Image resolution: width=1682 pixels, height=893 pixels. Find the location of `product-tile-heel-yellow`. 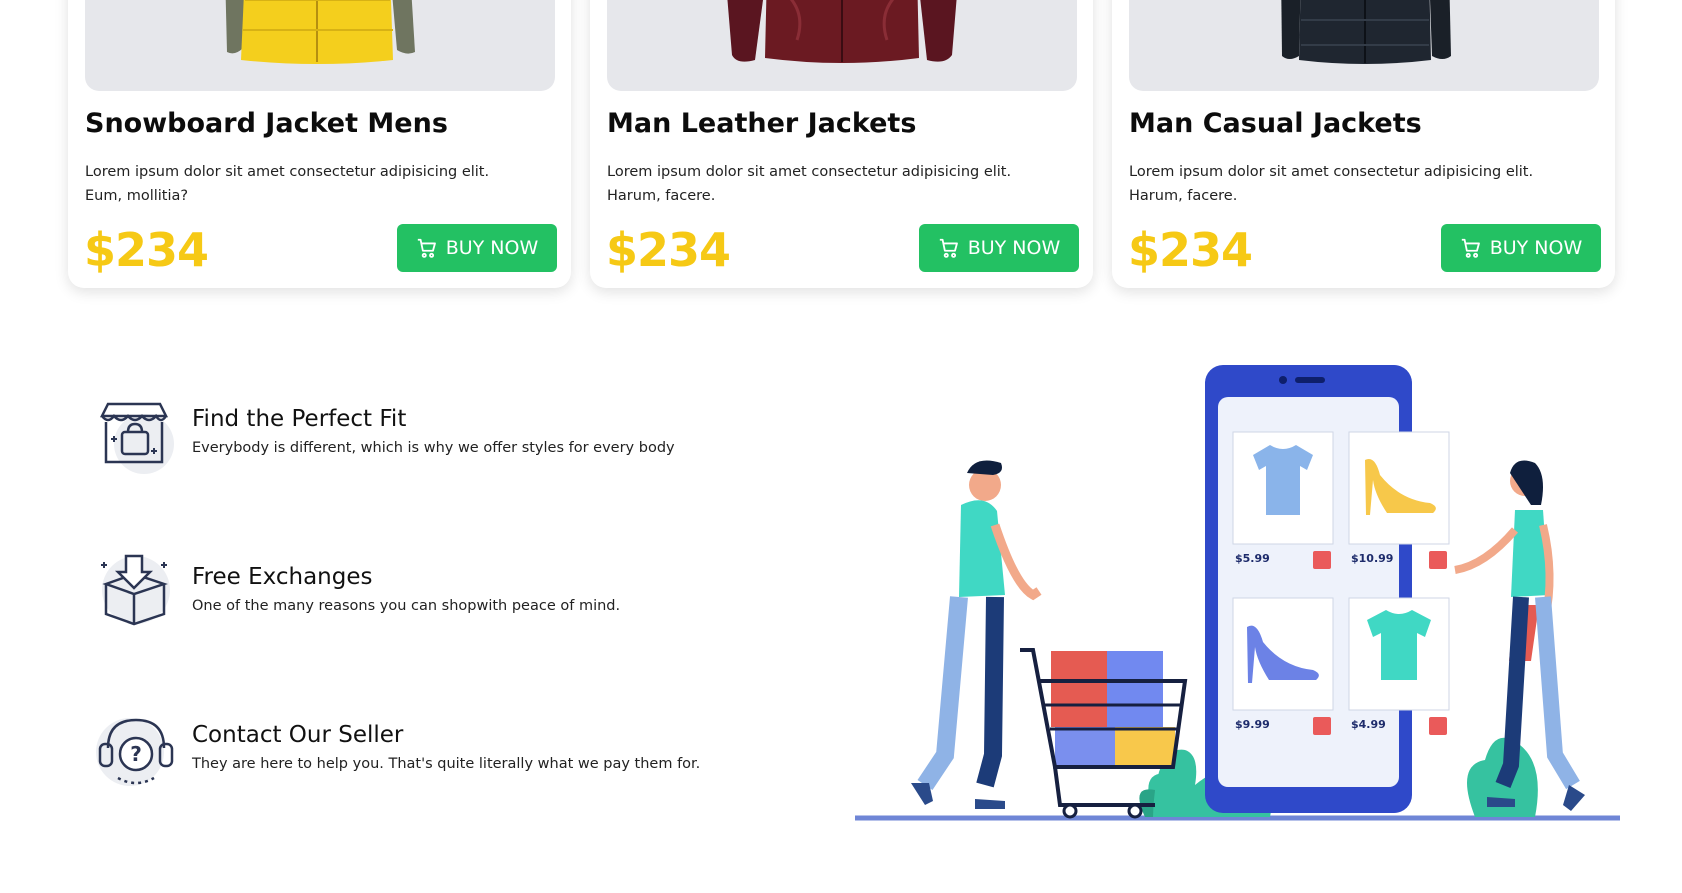

product-tile-heel-yellow is located at coordinates (1399, 488).